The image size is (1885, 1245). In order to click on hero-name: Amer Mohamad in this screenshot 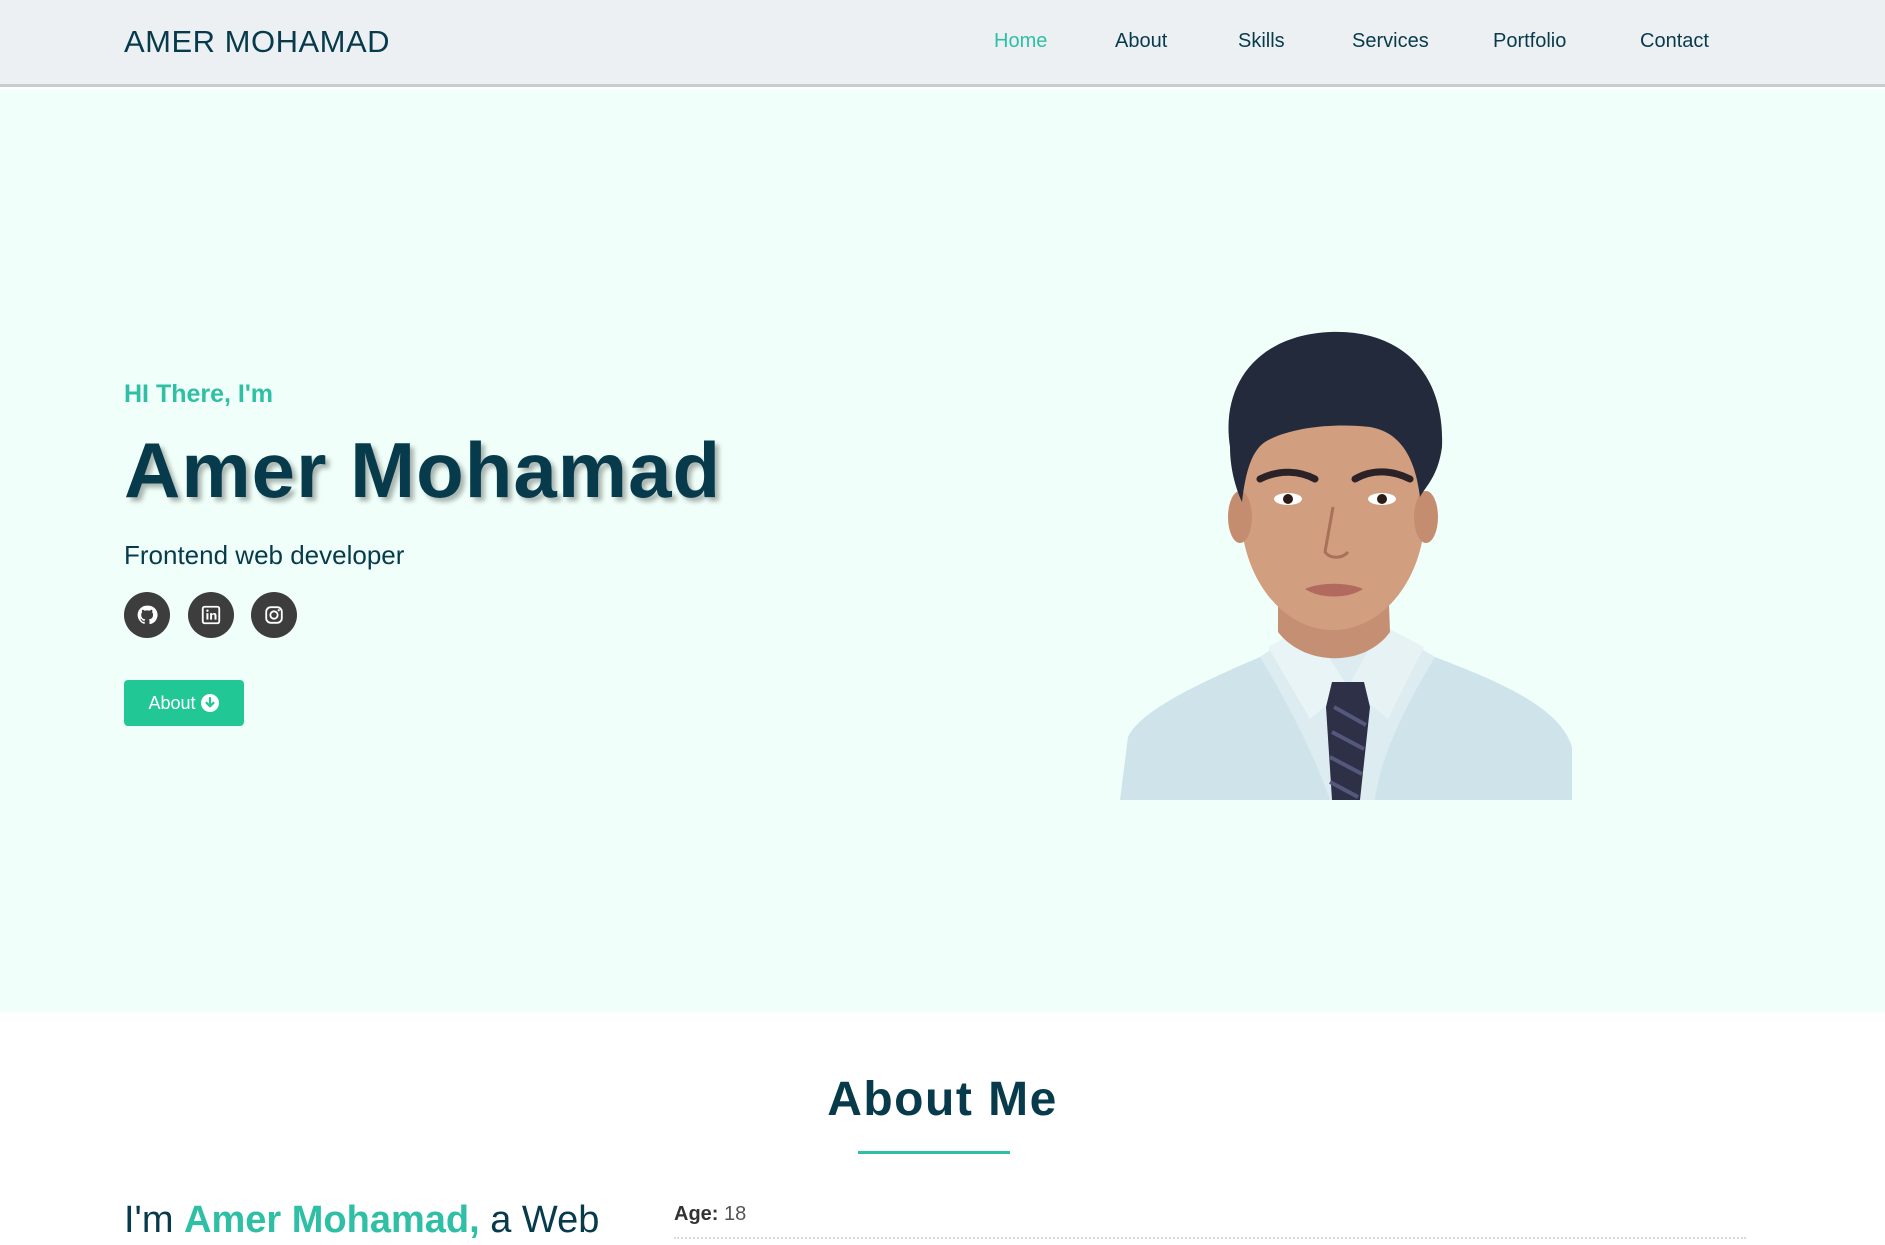, I will do `click(423, 470)`.